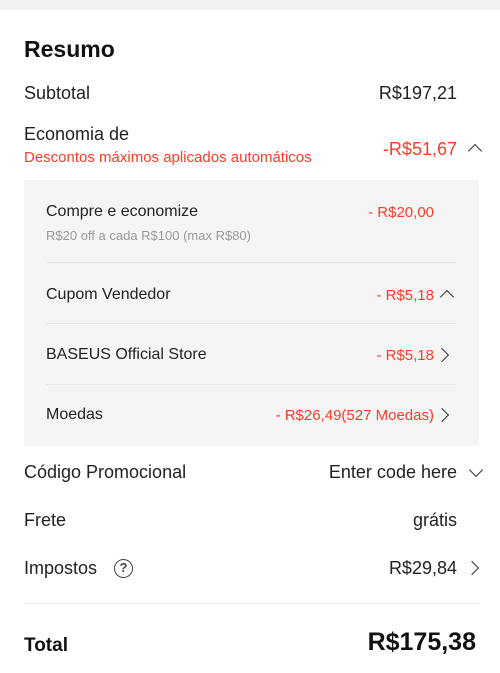  Describe the element at coordinates (74, 414) in the screenshot. I see `coins-label: Moedas` at that location.